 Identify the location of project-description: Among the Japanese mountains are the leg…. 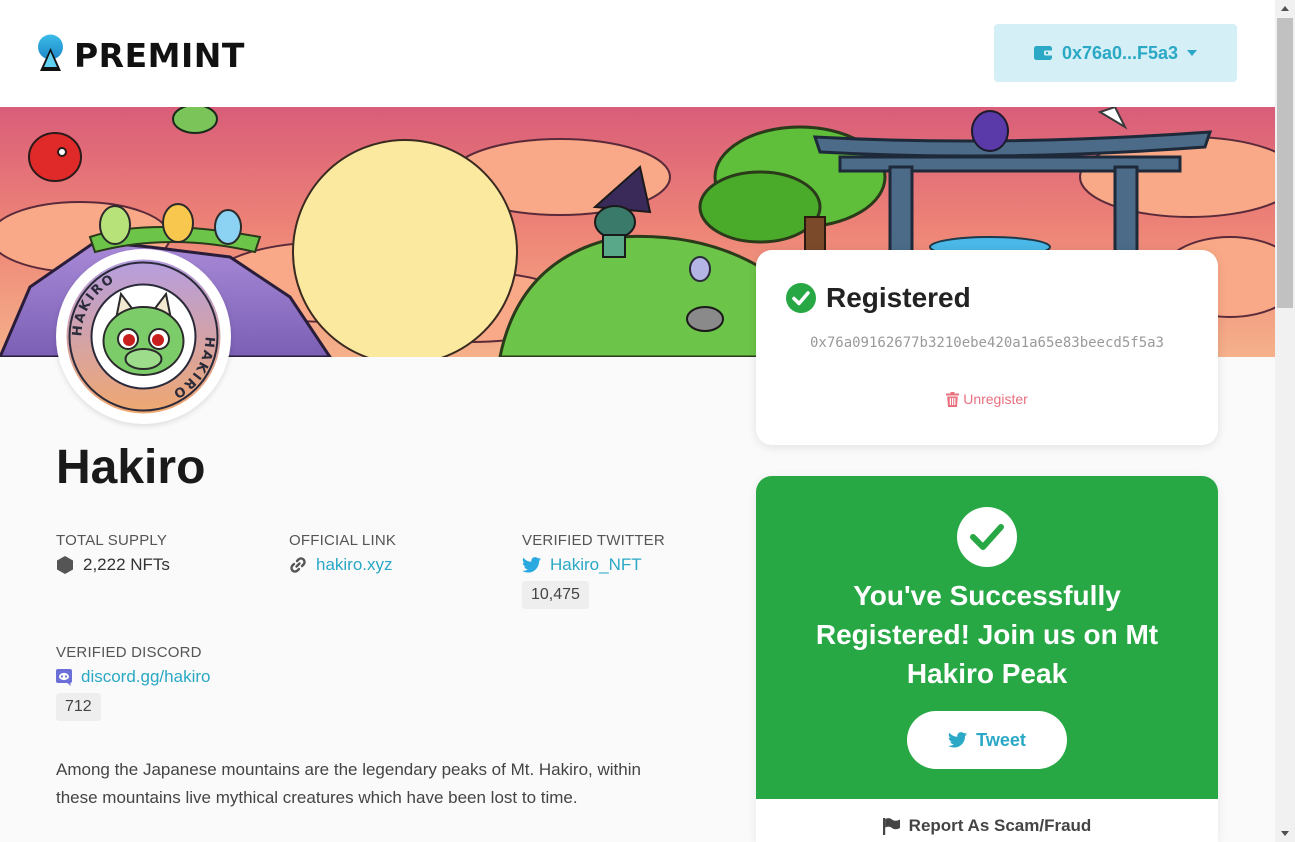
(348, 783).